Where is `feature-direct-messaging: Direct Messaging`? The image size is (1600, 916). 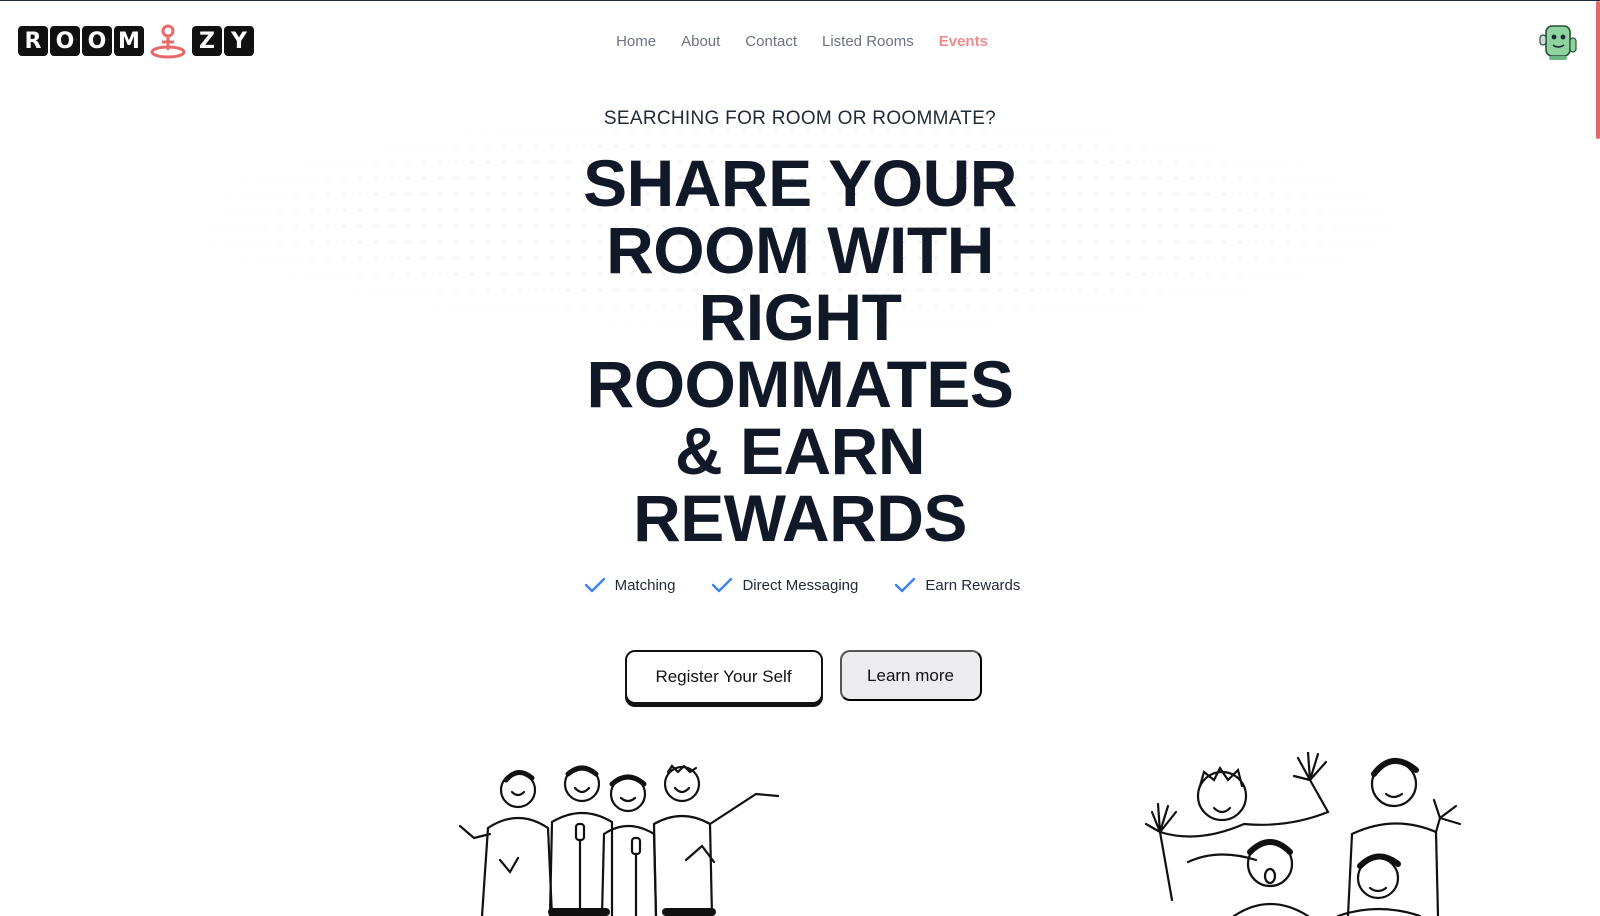
feature-direct-messaging: Direct Messaging is located at coordinates (784, 585).